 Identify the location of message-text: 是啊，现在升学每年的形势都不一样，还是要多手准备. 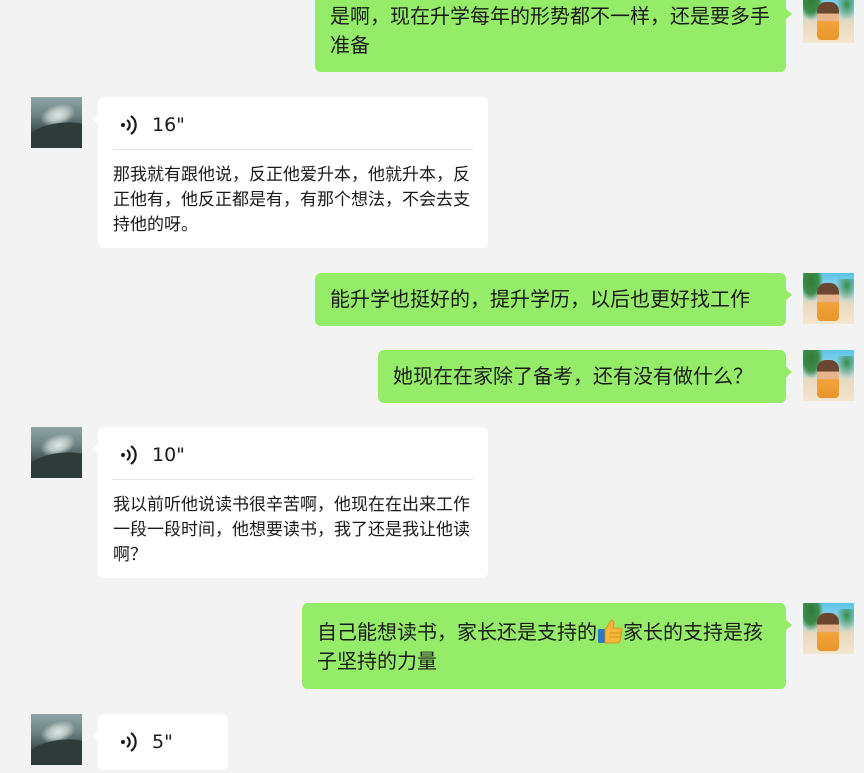
(550, 30).